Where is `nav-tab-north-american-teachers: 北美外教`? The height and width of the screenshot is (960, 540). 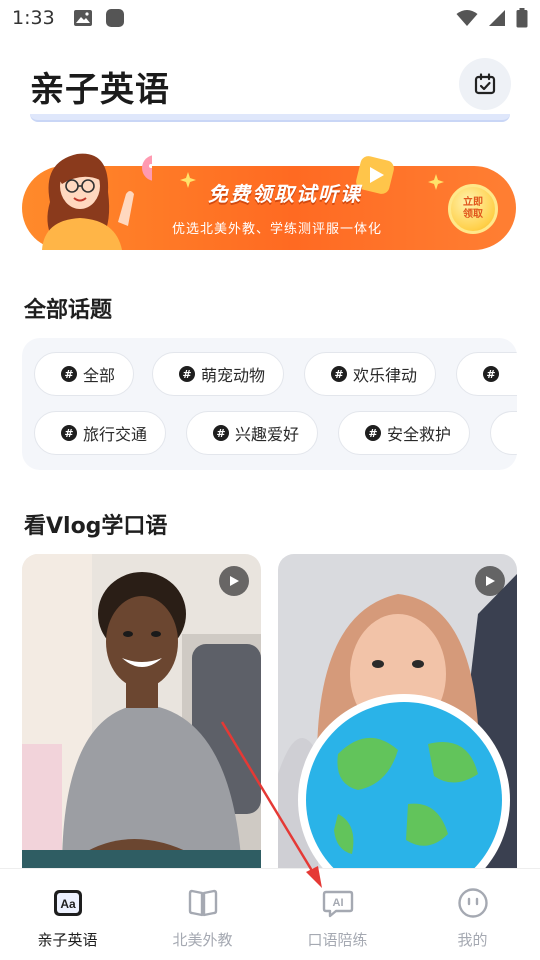
nav-tab-north-american-teachers: 北美外教 is located at coordinates (202, 914).